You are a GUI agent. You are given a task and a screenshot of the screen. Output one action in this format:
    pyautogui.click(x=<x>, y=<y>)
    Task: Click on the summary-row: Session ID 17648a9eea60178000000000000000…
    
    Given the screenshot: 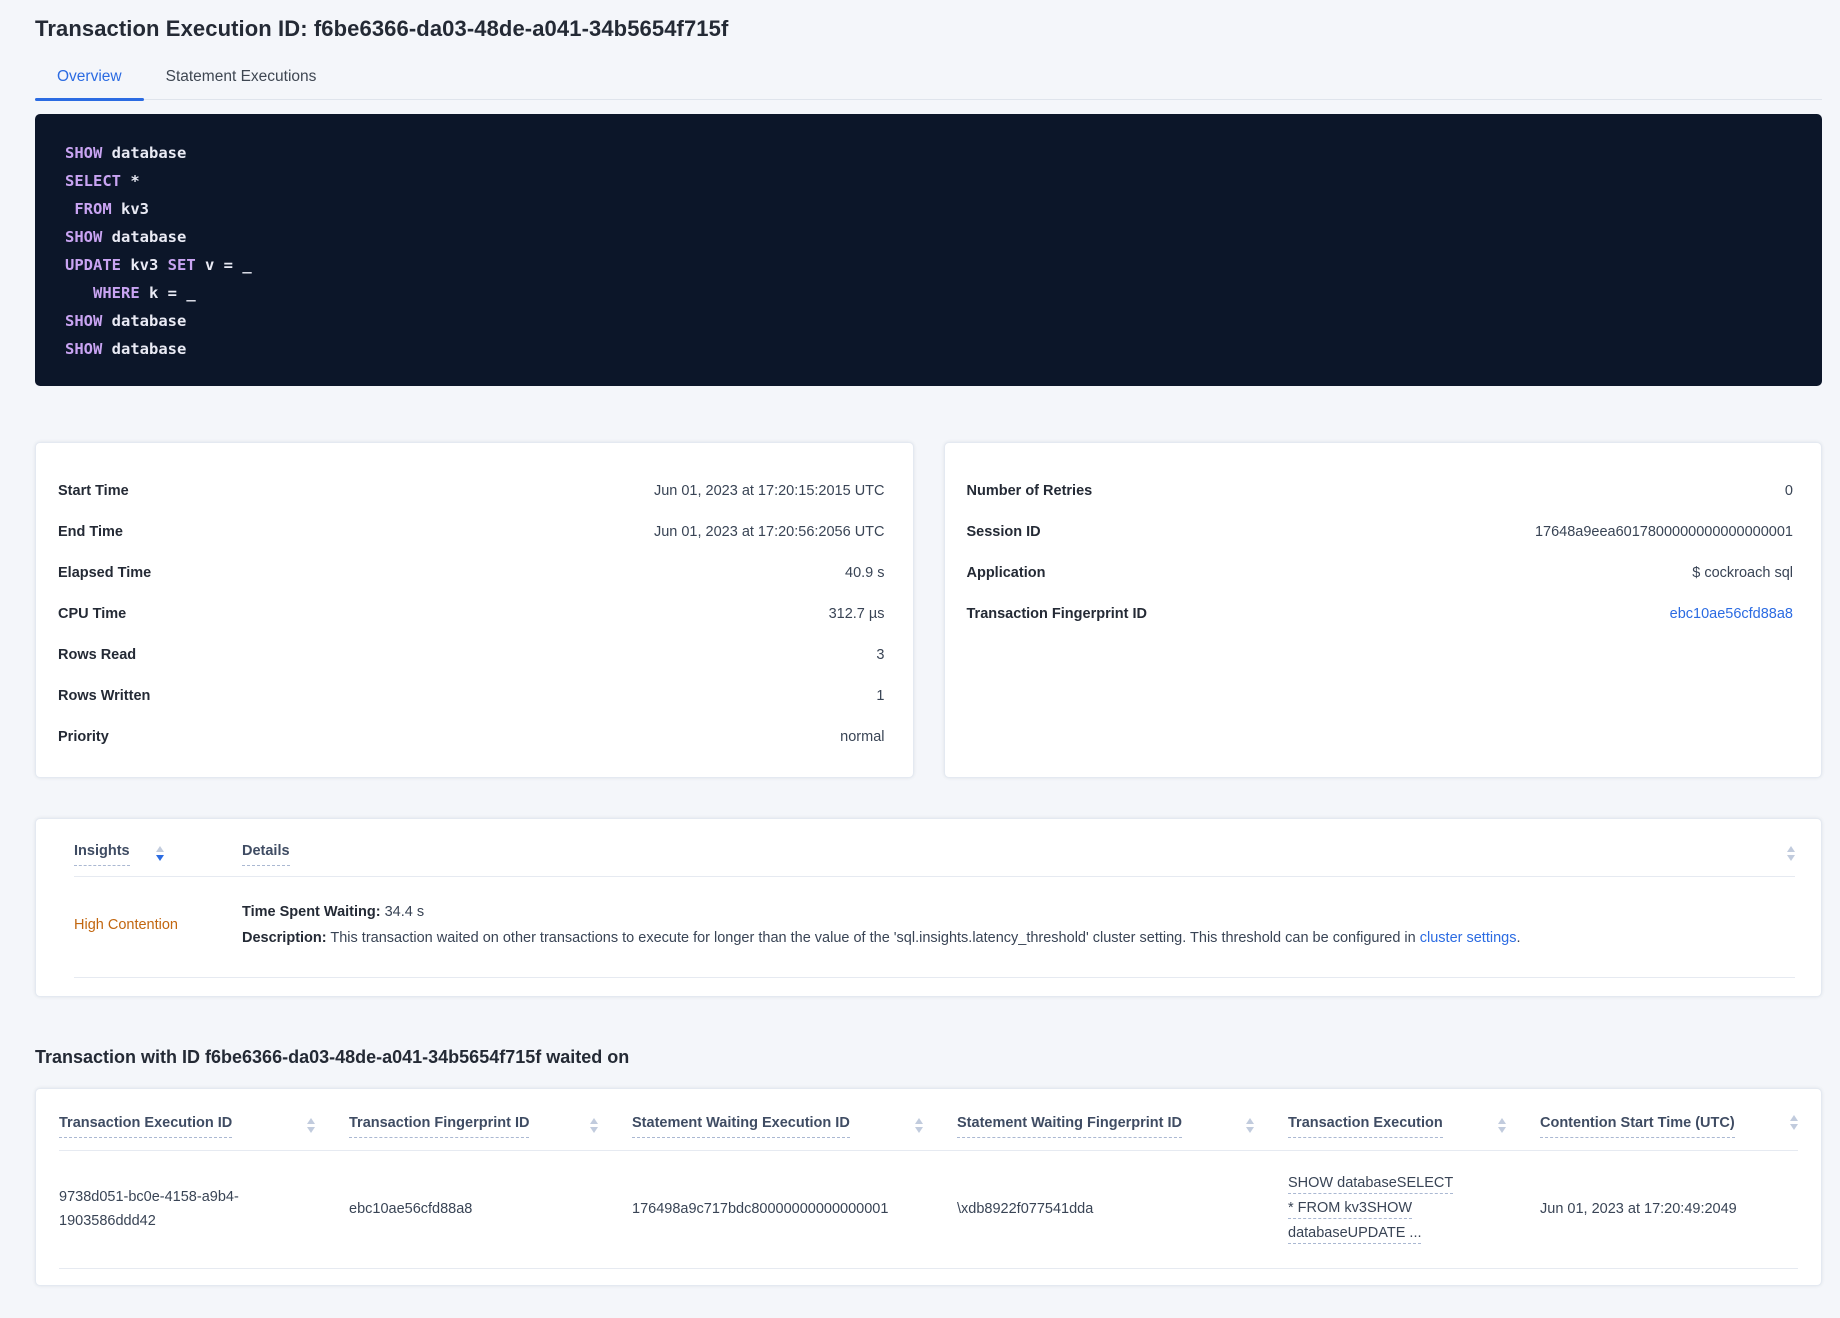 What is the action you would take?
    pyautogui.click(x=1380, y=531)
    